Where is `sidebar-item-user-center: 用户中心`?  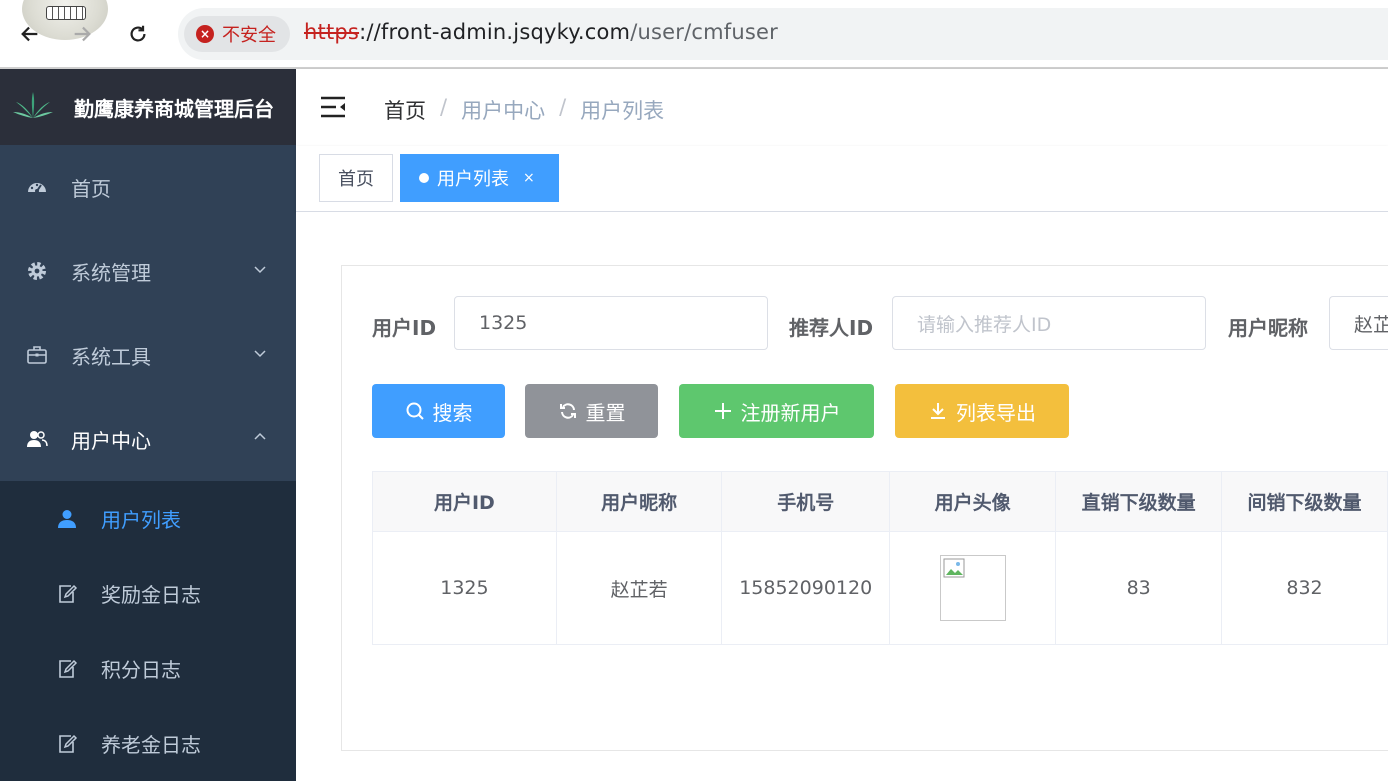
sidebar-item-user-center: 用户中心 is located at coordinates (148, 439).